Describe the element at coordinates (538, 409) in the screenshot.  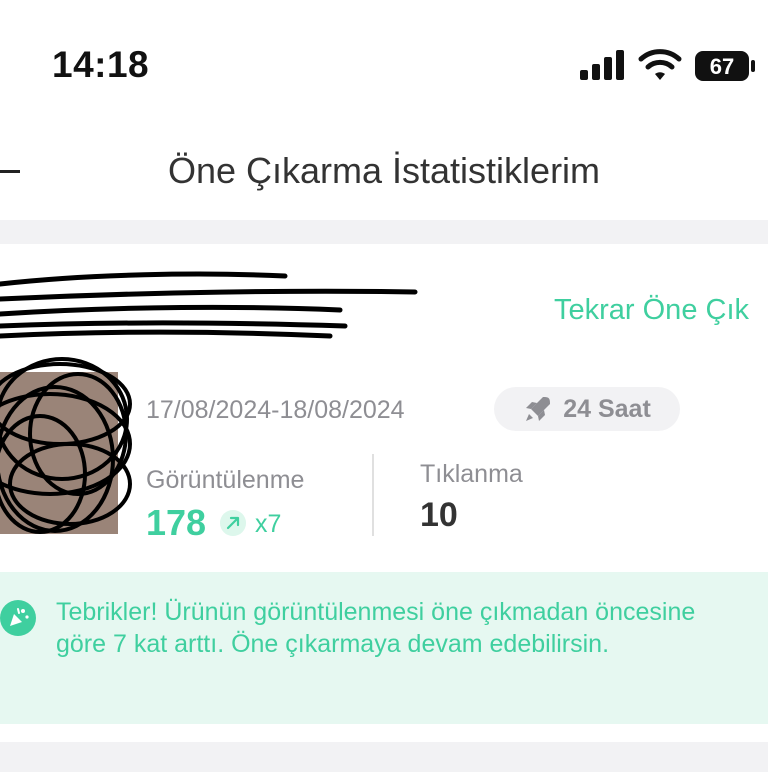
I see `rocket-icon` at that location.